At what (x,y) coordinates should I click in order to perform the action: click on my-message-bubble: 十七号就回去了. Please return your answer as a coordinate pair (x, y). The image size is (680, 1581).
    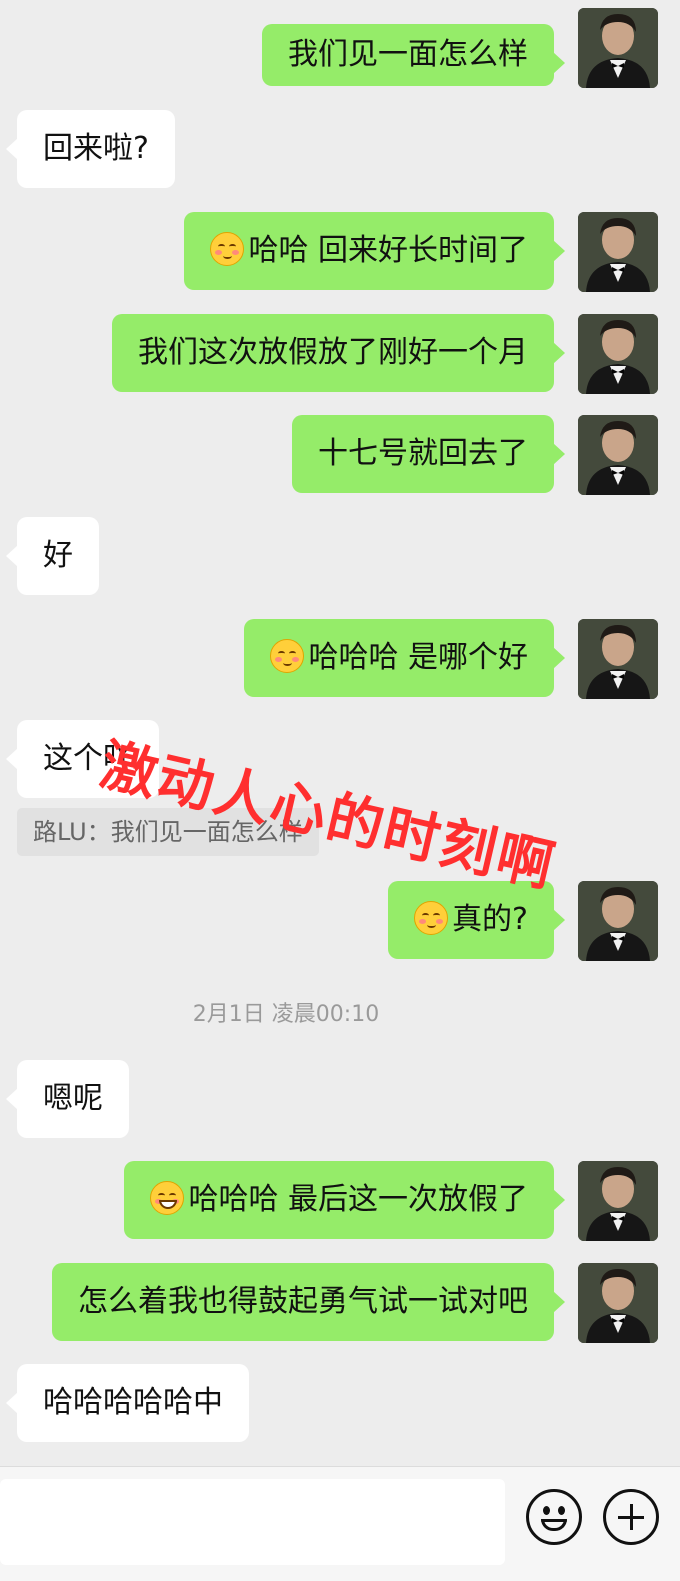
    Looking at the image, I should click on (428, 454).